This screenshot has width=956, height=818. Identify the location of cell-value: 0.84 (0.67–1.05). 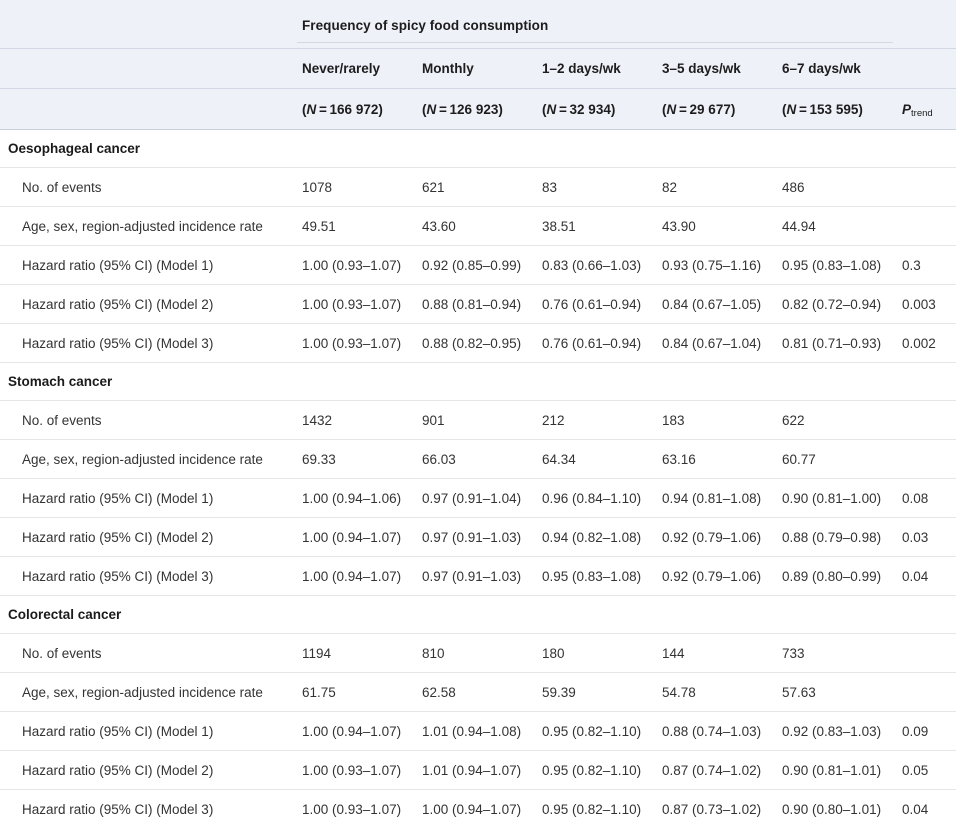
(717, 304).